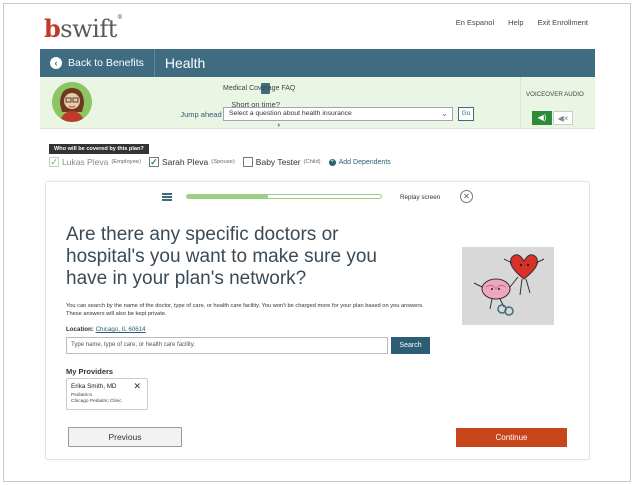 The width and height of the screenshot is (634, 485). Describe the element at coordinates (511, 437) in the screenshot. I see `continue-button: Continue` at that location.